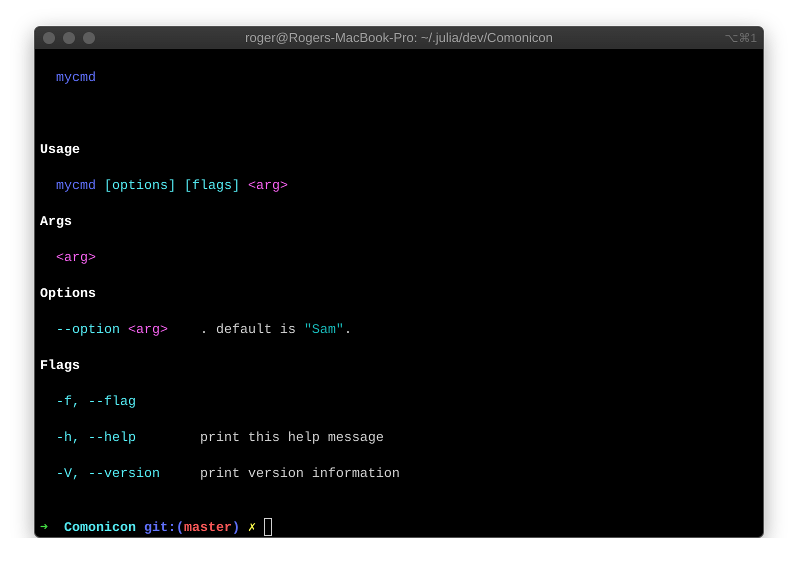  What do you see at coordinates (276, 330) in the screenshot?
I see `option-description: . default is "Sam".` at bounding box center [276, 330].